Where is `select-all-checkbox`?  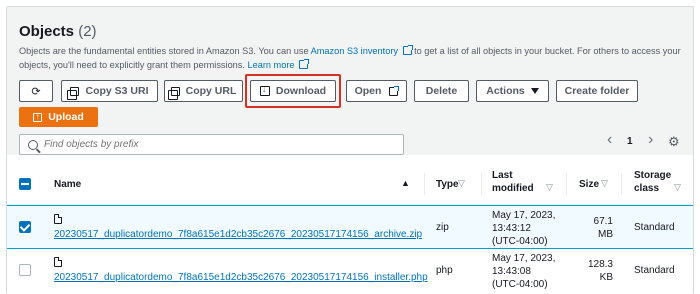 select-all-checkbox is located at coordinates (25, 184).